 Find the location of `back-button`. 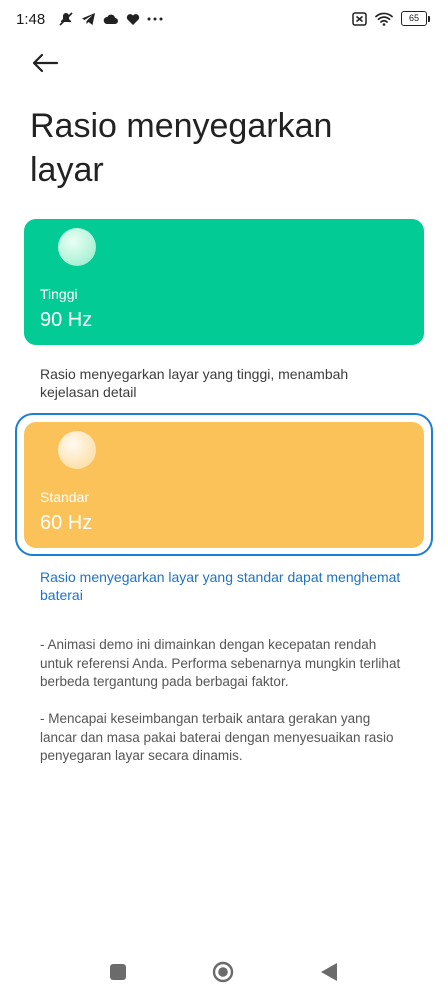

back-button is located at coordinates (45, 63).